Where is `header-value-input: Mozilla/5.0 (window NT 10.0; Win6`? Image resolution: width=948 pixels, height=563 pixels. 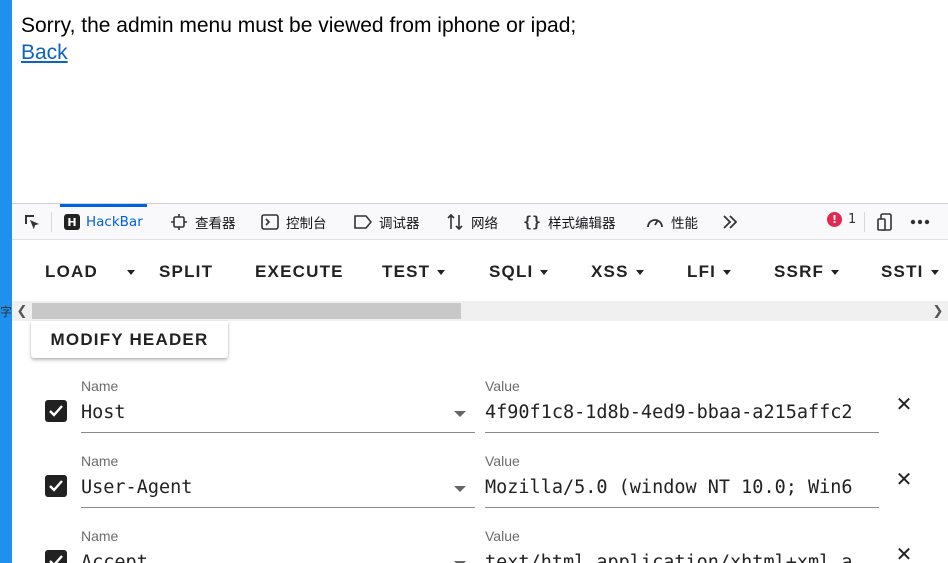 header-value-input: Mozilla/5.0 (window NT 10.0; Win6 is located at coordinates (682, 488).